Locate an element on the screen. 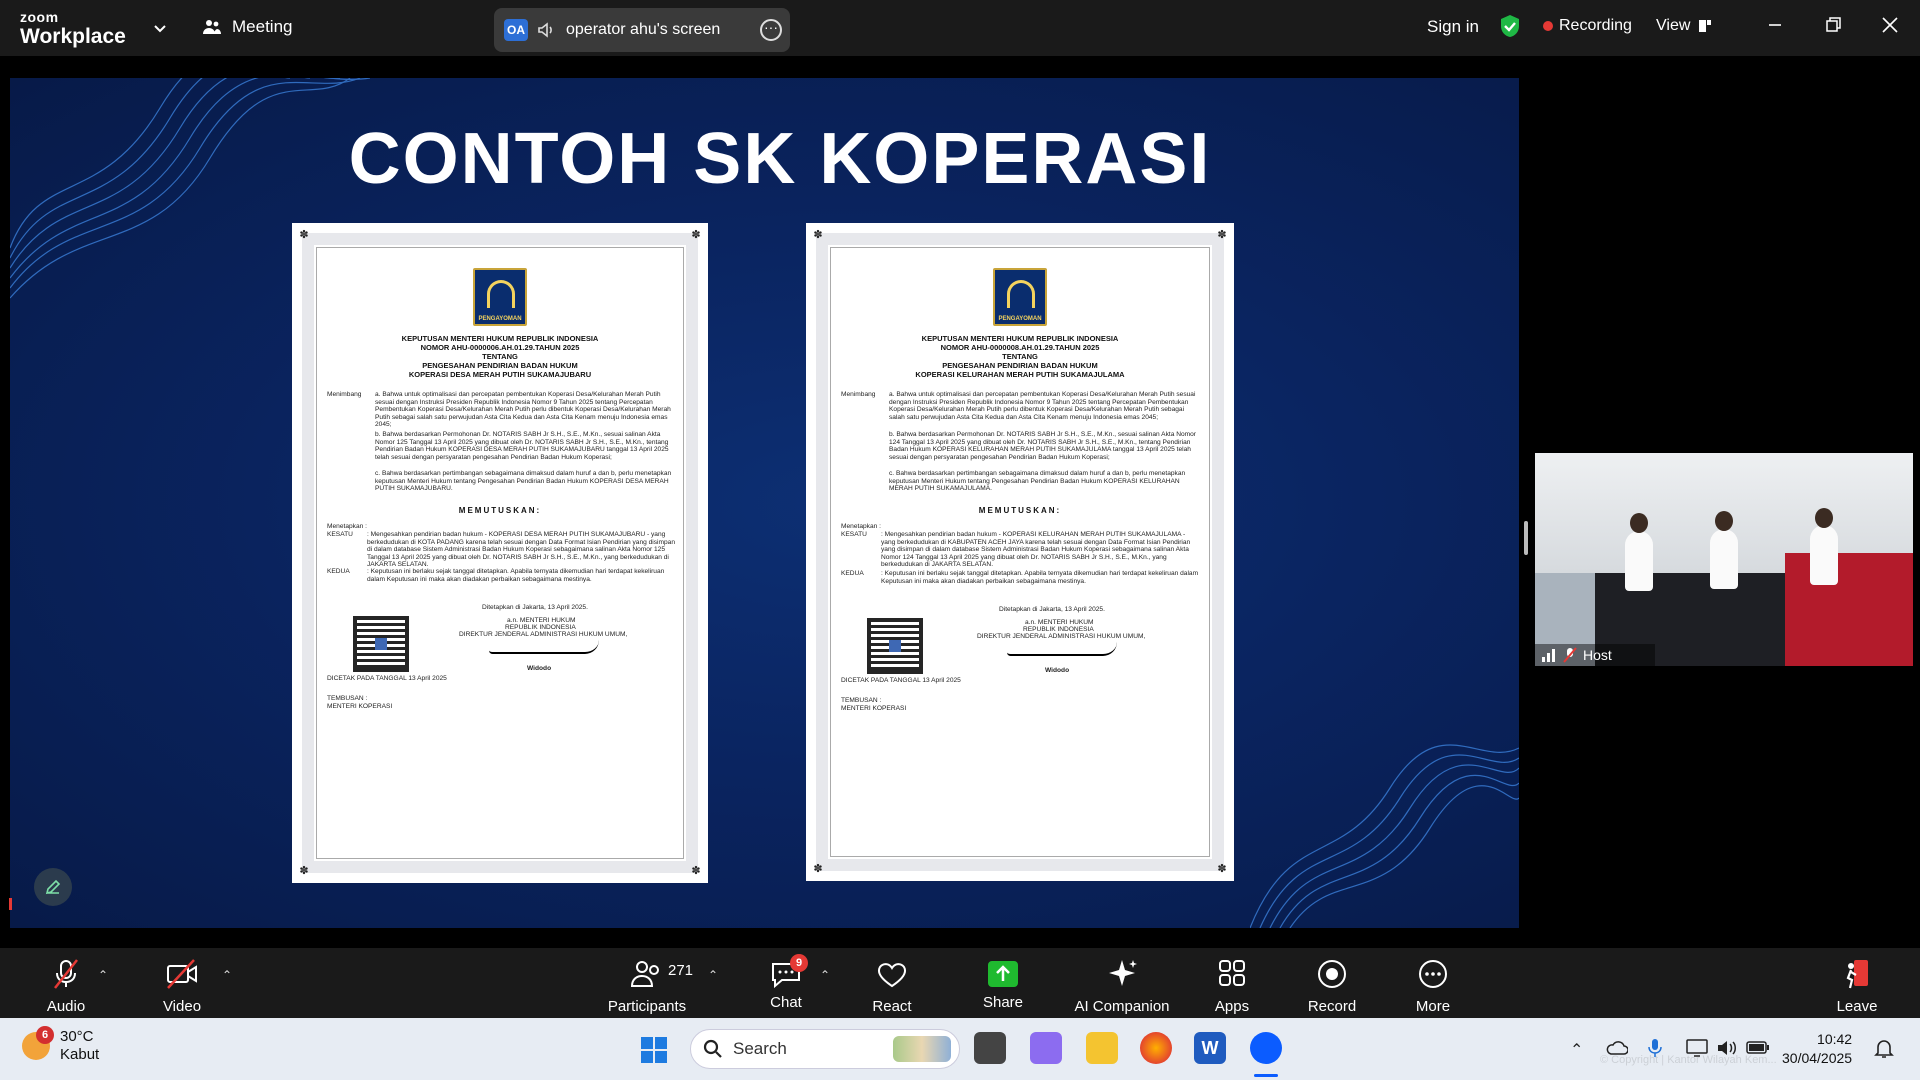 Image resolution: width=1920 pixels, height=1080 pixels. view-layout-icon is located at coordinates (1705, 26).